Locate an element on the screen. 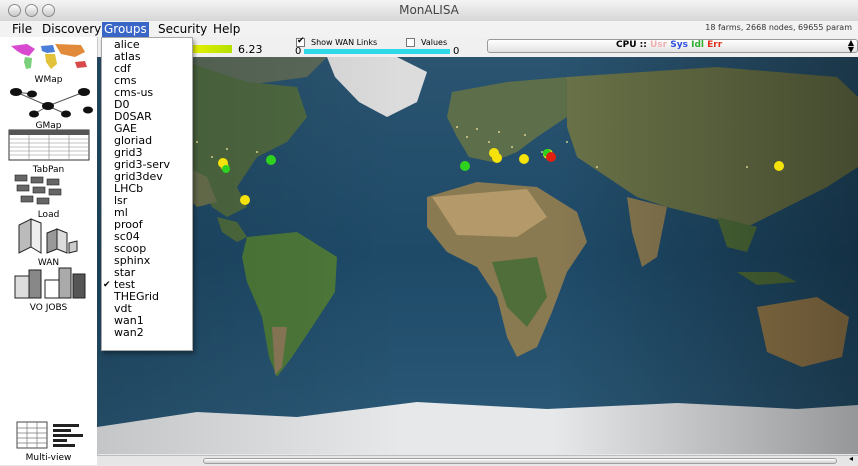  scroll-left-arrow-icon: ◂ is located at coordinates (851, 458).